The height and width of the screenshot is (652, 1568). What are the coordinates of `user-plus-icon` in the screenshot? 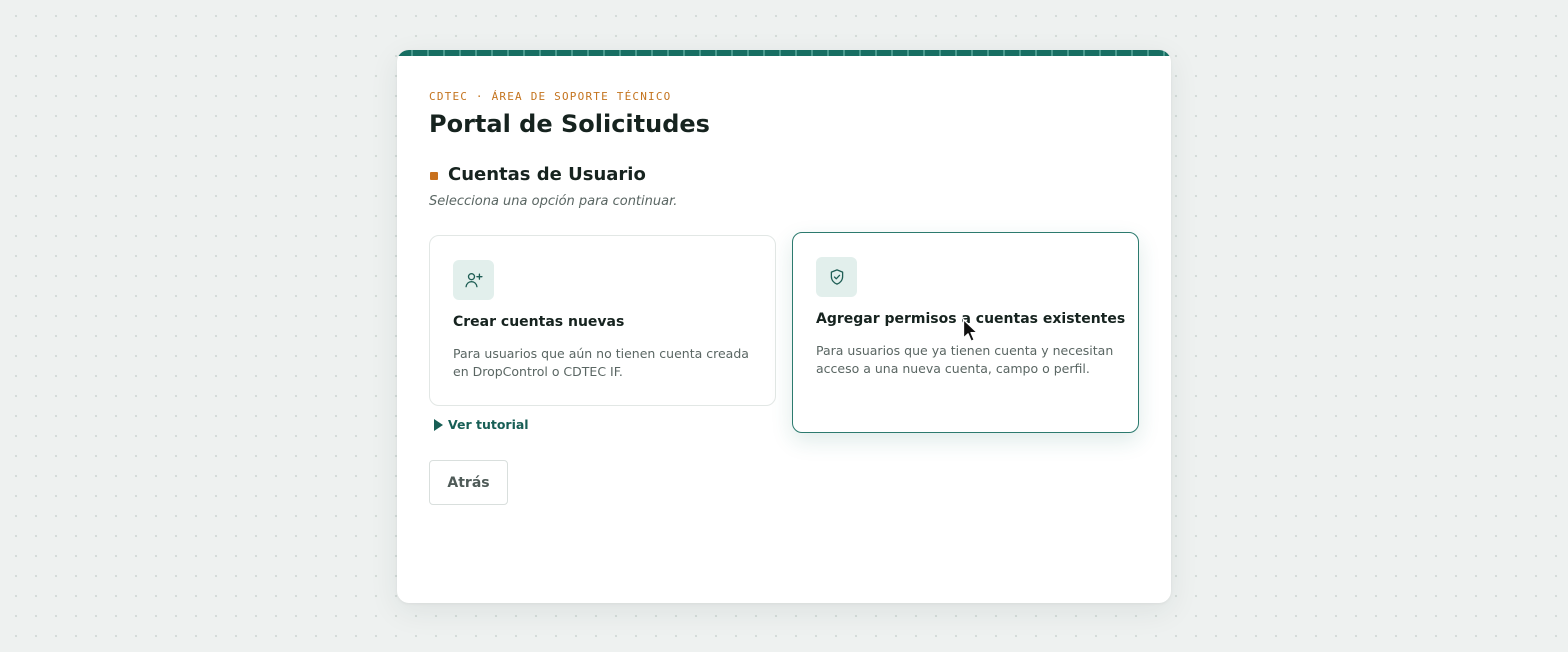 It's located at (473, 280).